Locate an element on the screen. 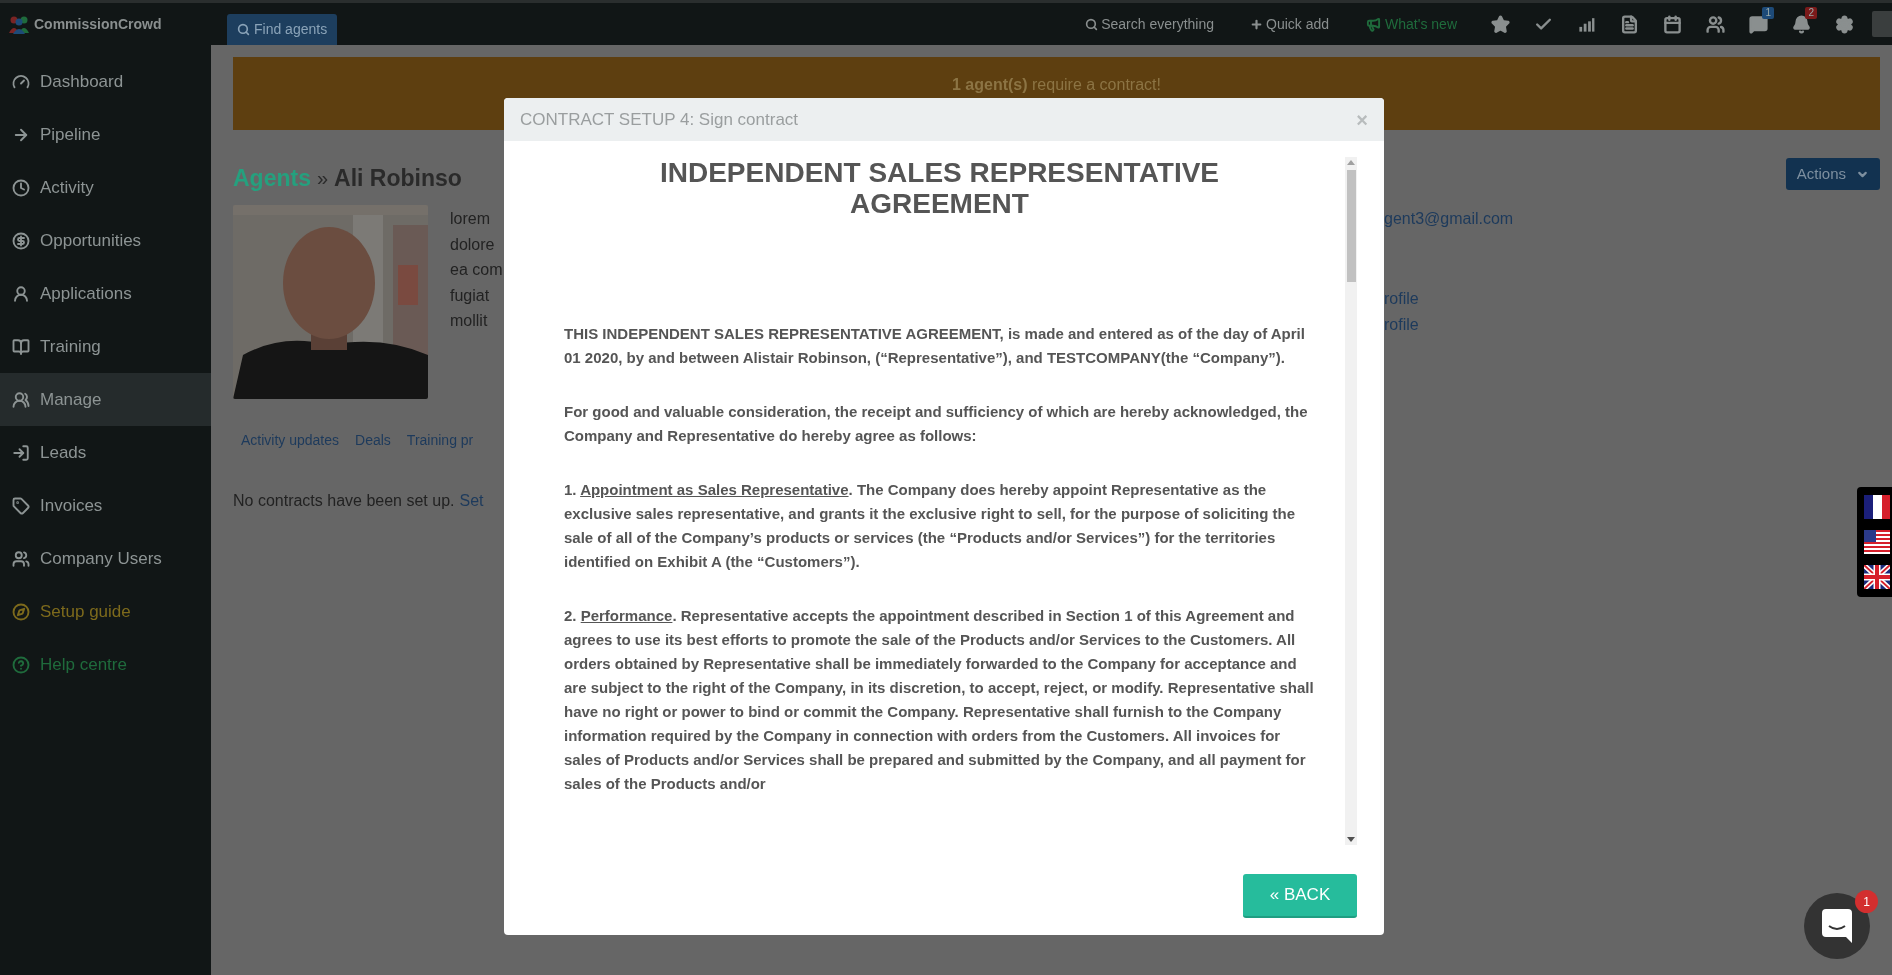 The width and height of the screenshot is (1892, 975). search-everything-button: Search everything is located at coordinates (1150, 24).